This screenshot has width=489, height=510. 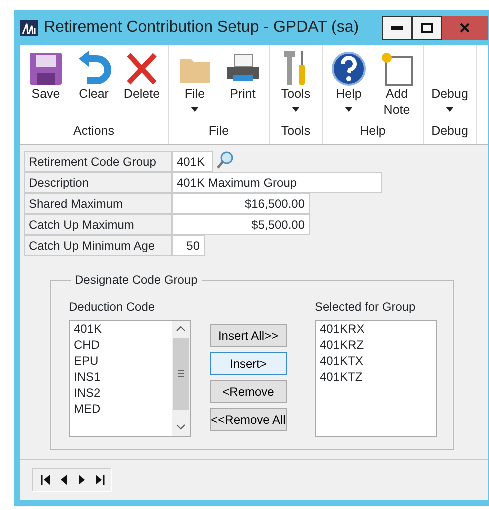 What do you see at coordinates (98, 203) in the screenshot?
I see `field-label: Shared Maximum` at bounding box center [98, 203].